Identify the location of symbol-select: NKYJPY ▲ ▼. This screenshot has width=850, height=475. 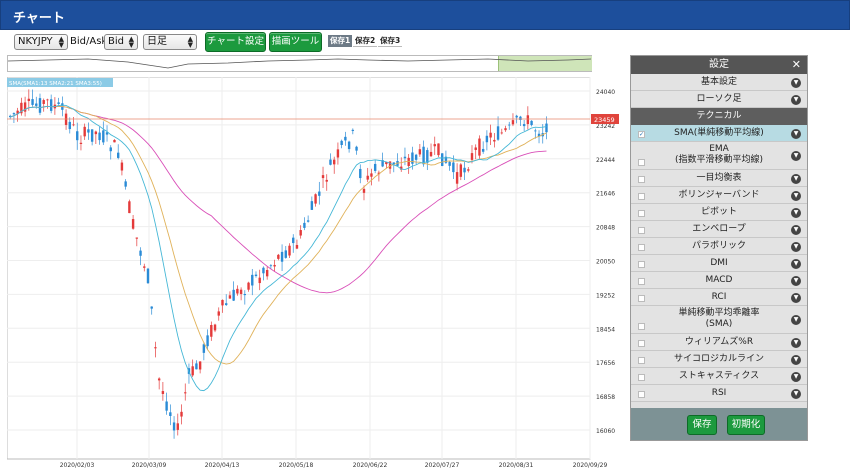
(41, 42).